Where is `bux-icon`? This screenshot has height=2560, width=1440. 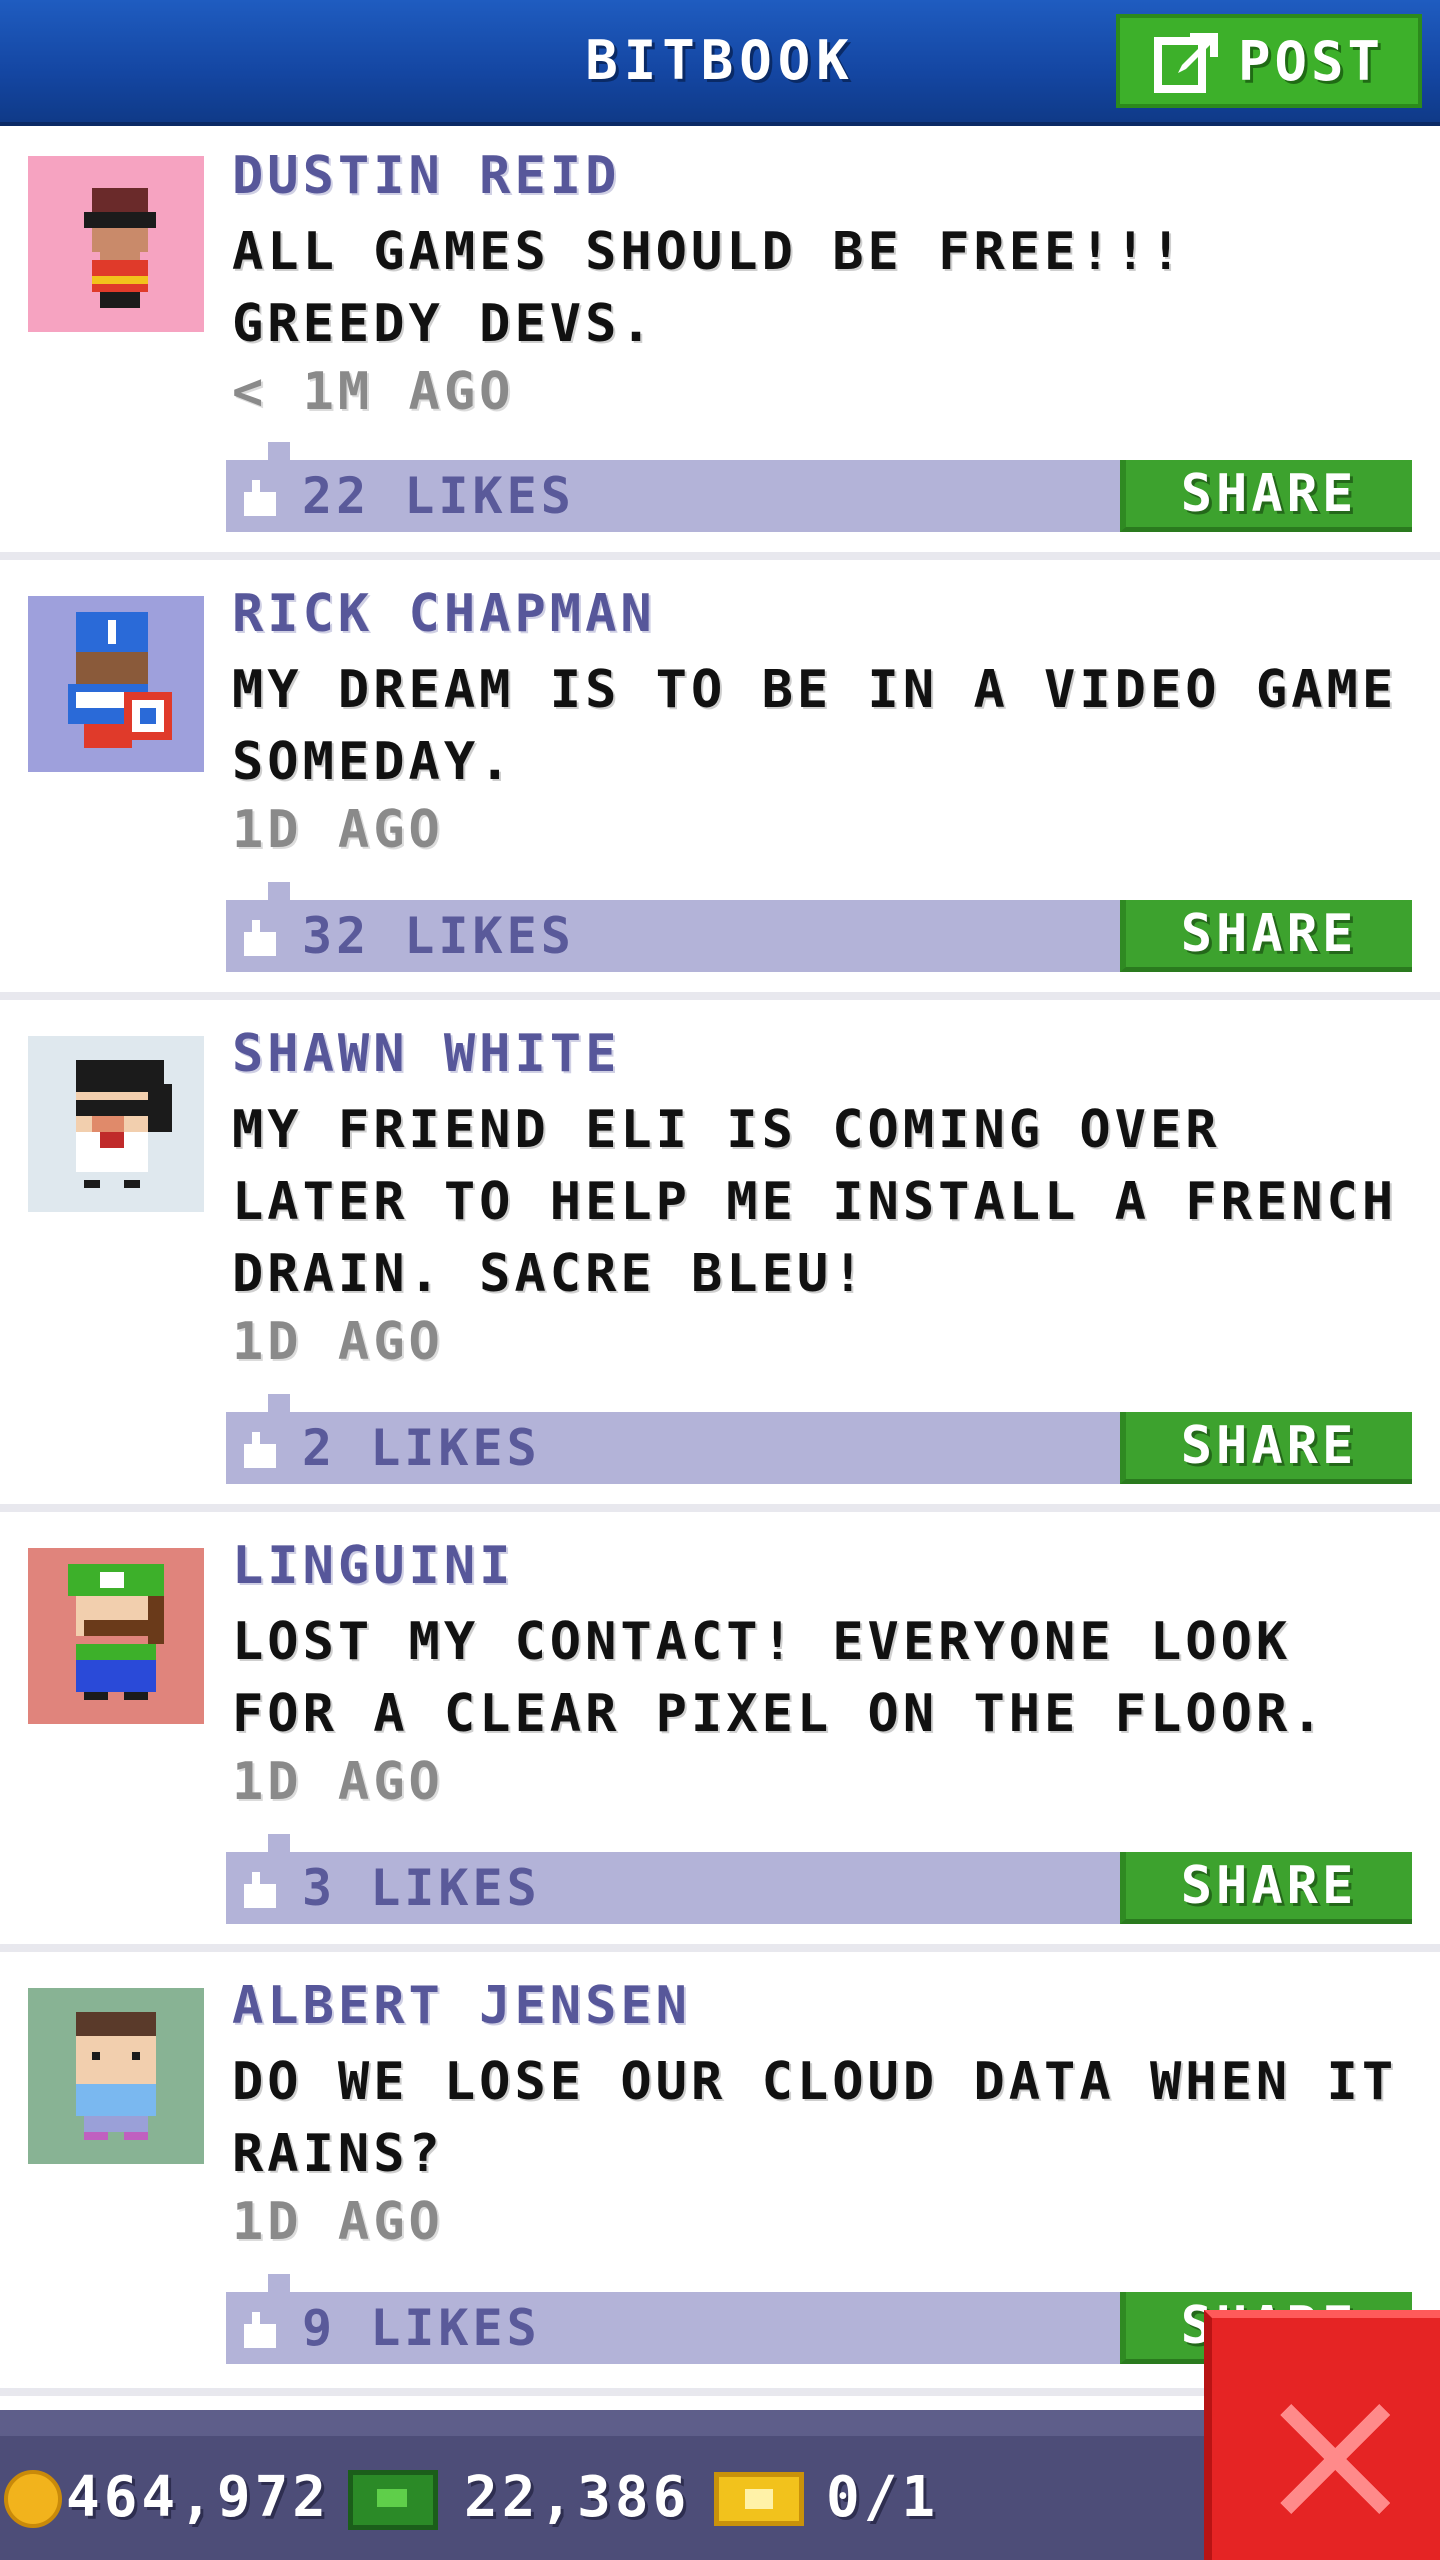 bux-icon is located at coordinates (393, 2500).